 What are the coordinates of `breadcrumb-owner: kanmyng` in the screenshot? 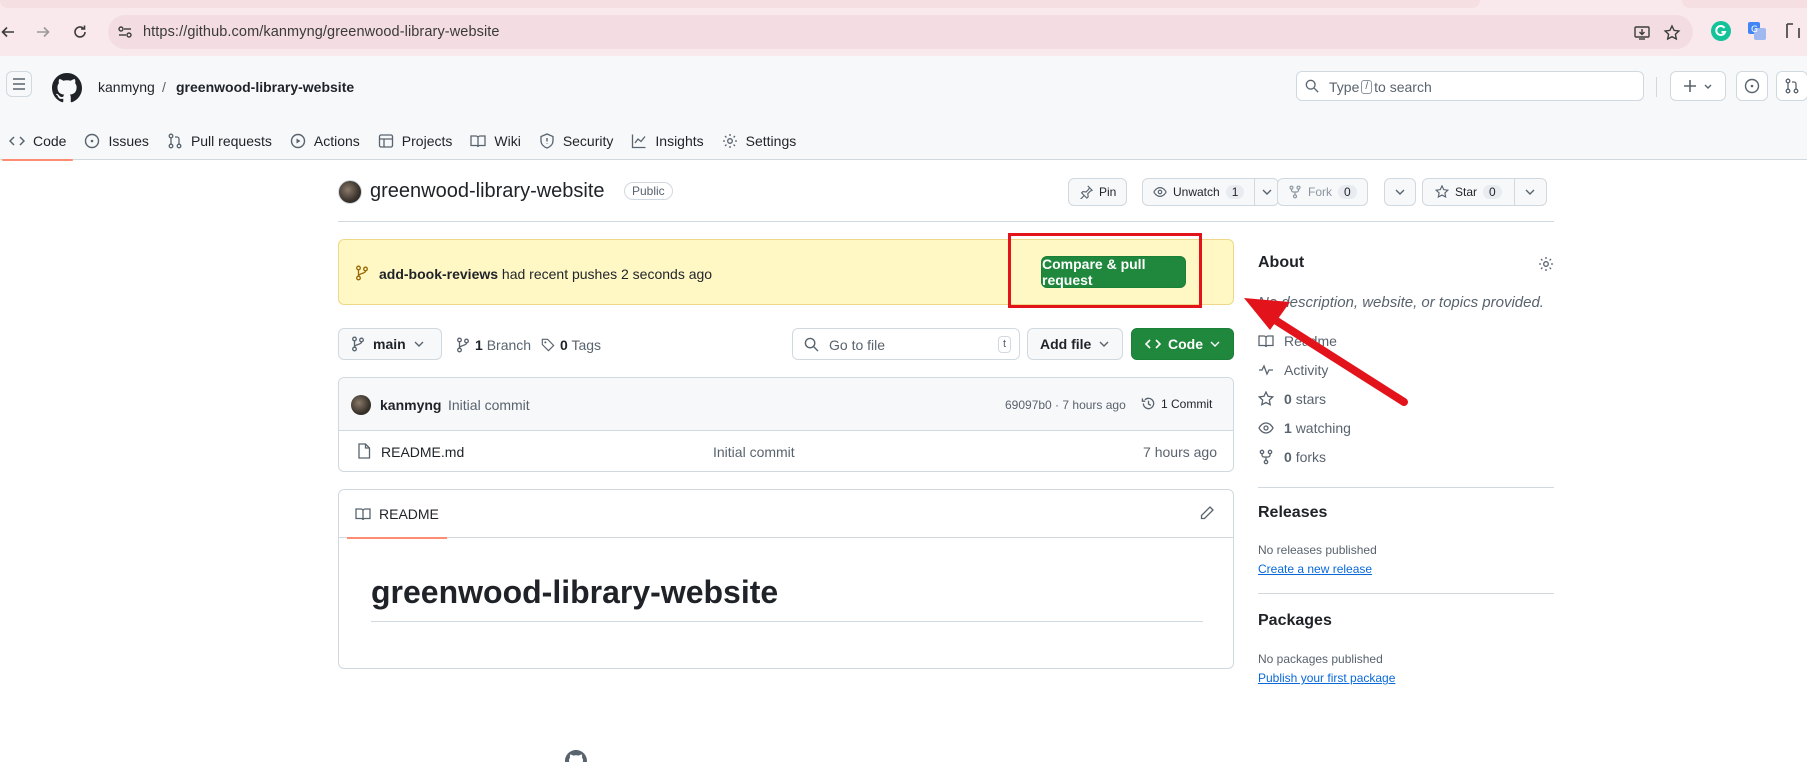 It's located at (126, 87).